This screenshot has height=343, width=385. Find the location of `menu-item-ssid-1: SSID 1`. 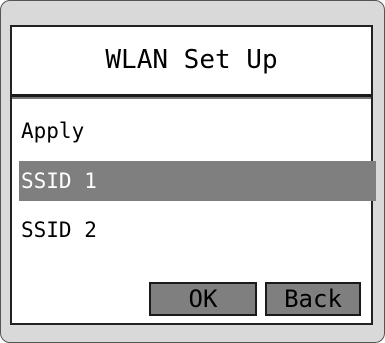

menu-item-ssid-1: SSID 1 is located at coordinates (197, 181).